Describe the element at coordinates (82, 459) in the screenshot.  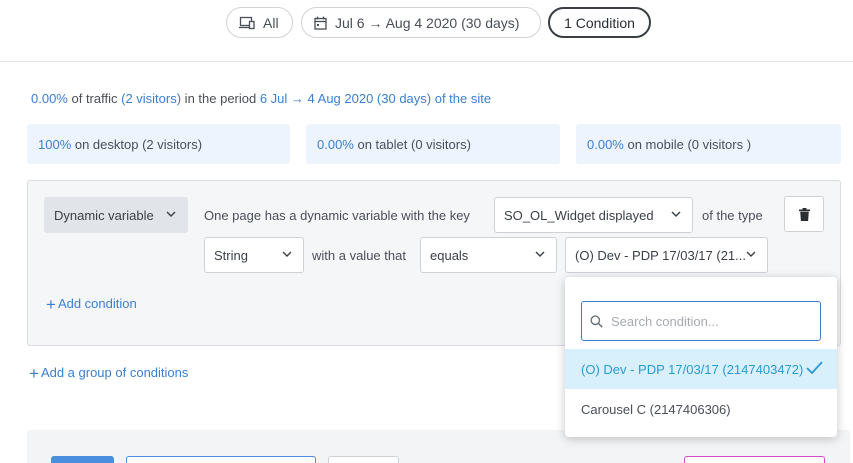
I see `footer-primary-button` at that location.